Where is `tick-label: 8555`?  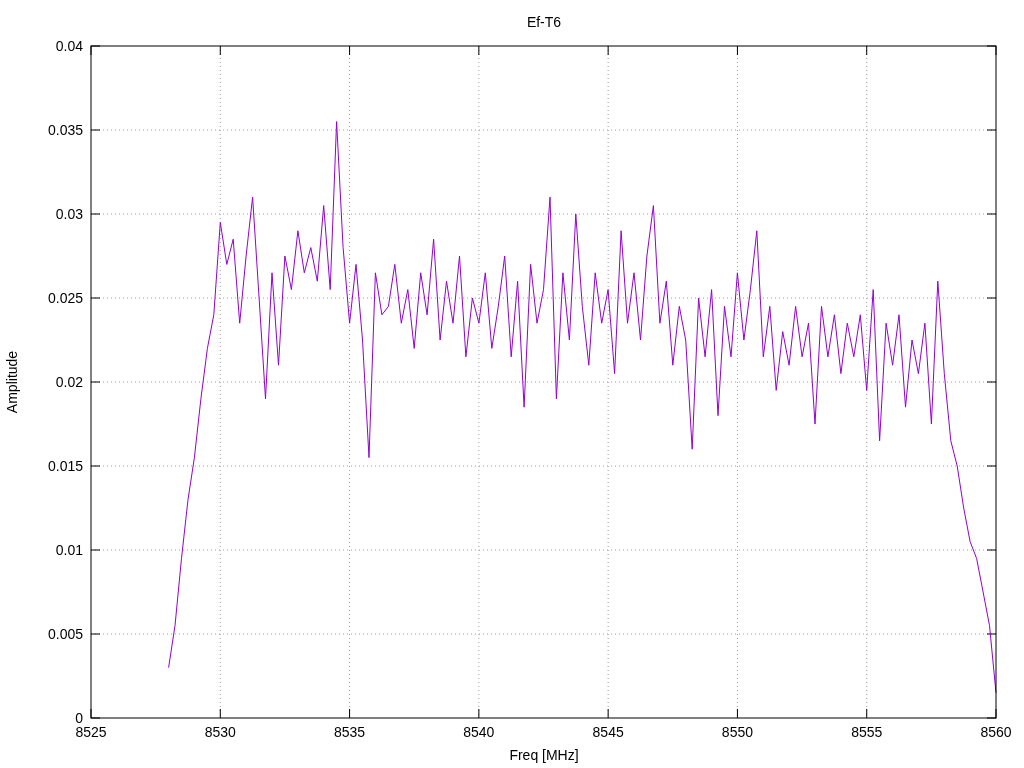
tick-label: 8555 is located at coordinates (867, 732).